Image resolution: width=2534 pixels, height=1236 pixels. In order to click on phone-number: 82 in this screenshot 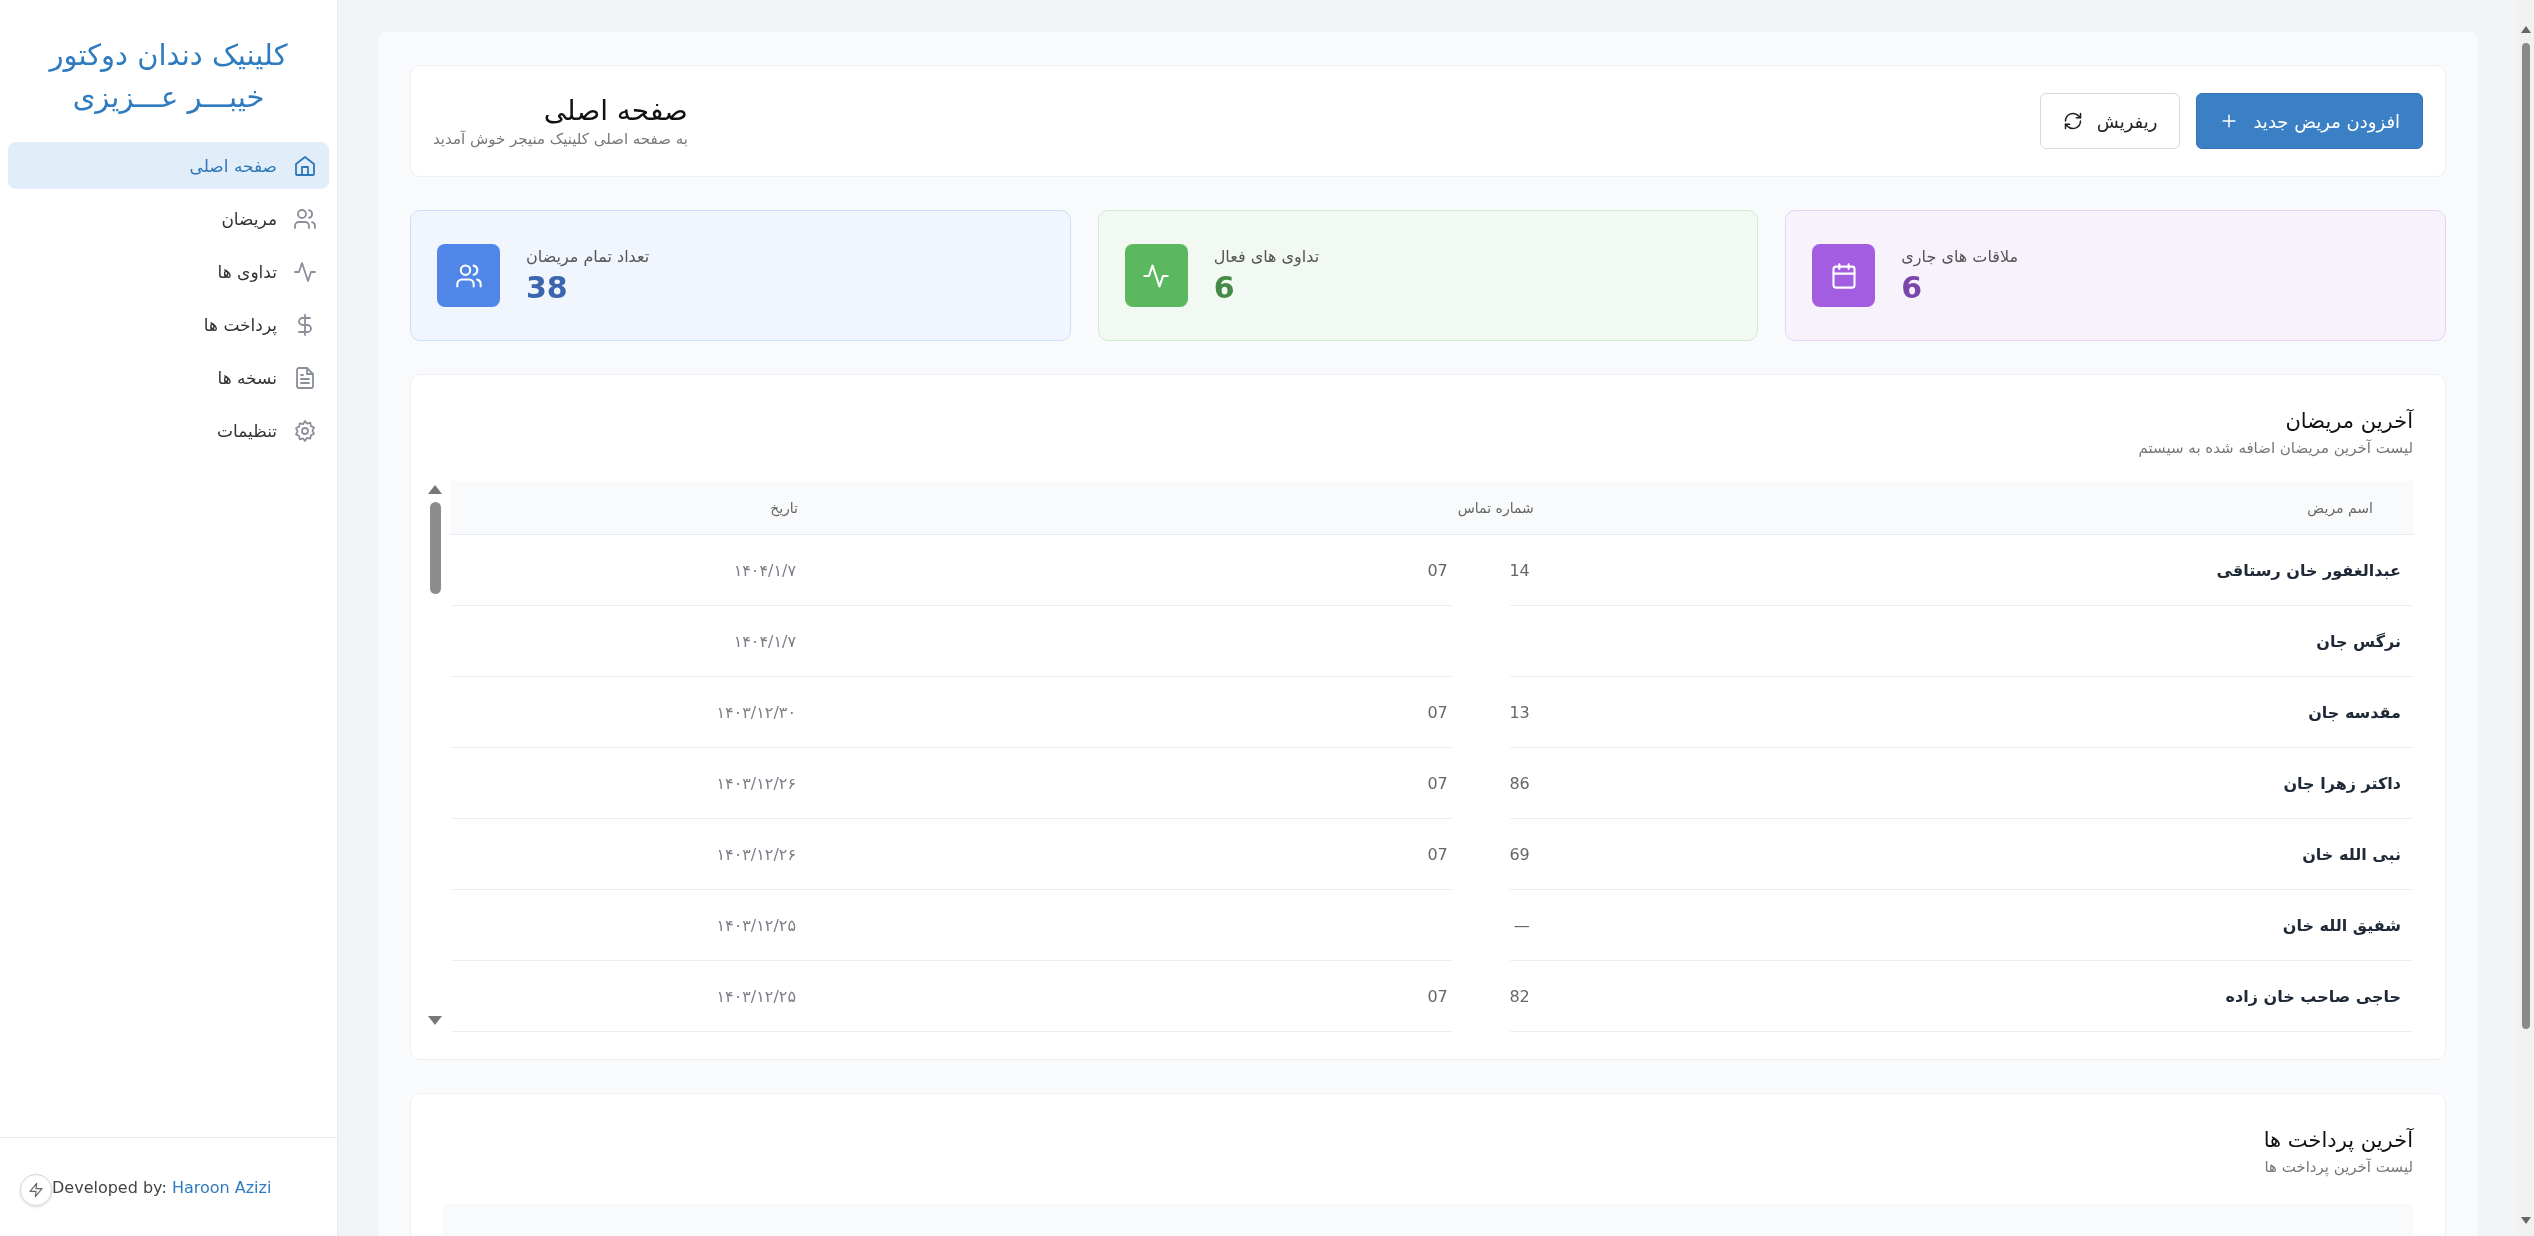, I will do `click(1519, 996)`.